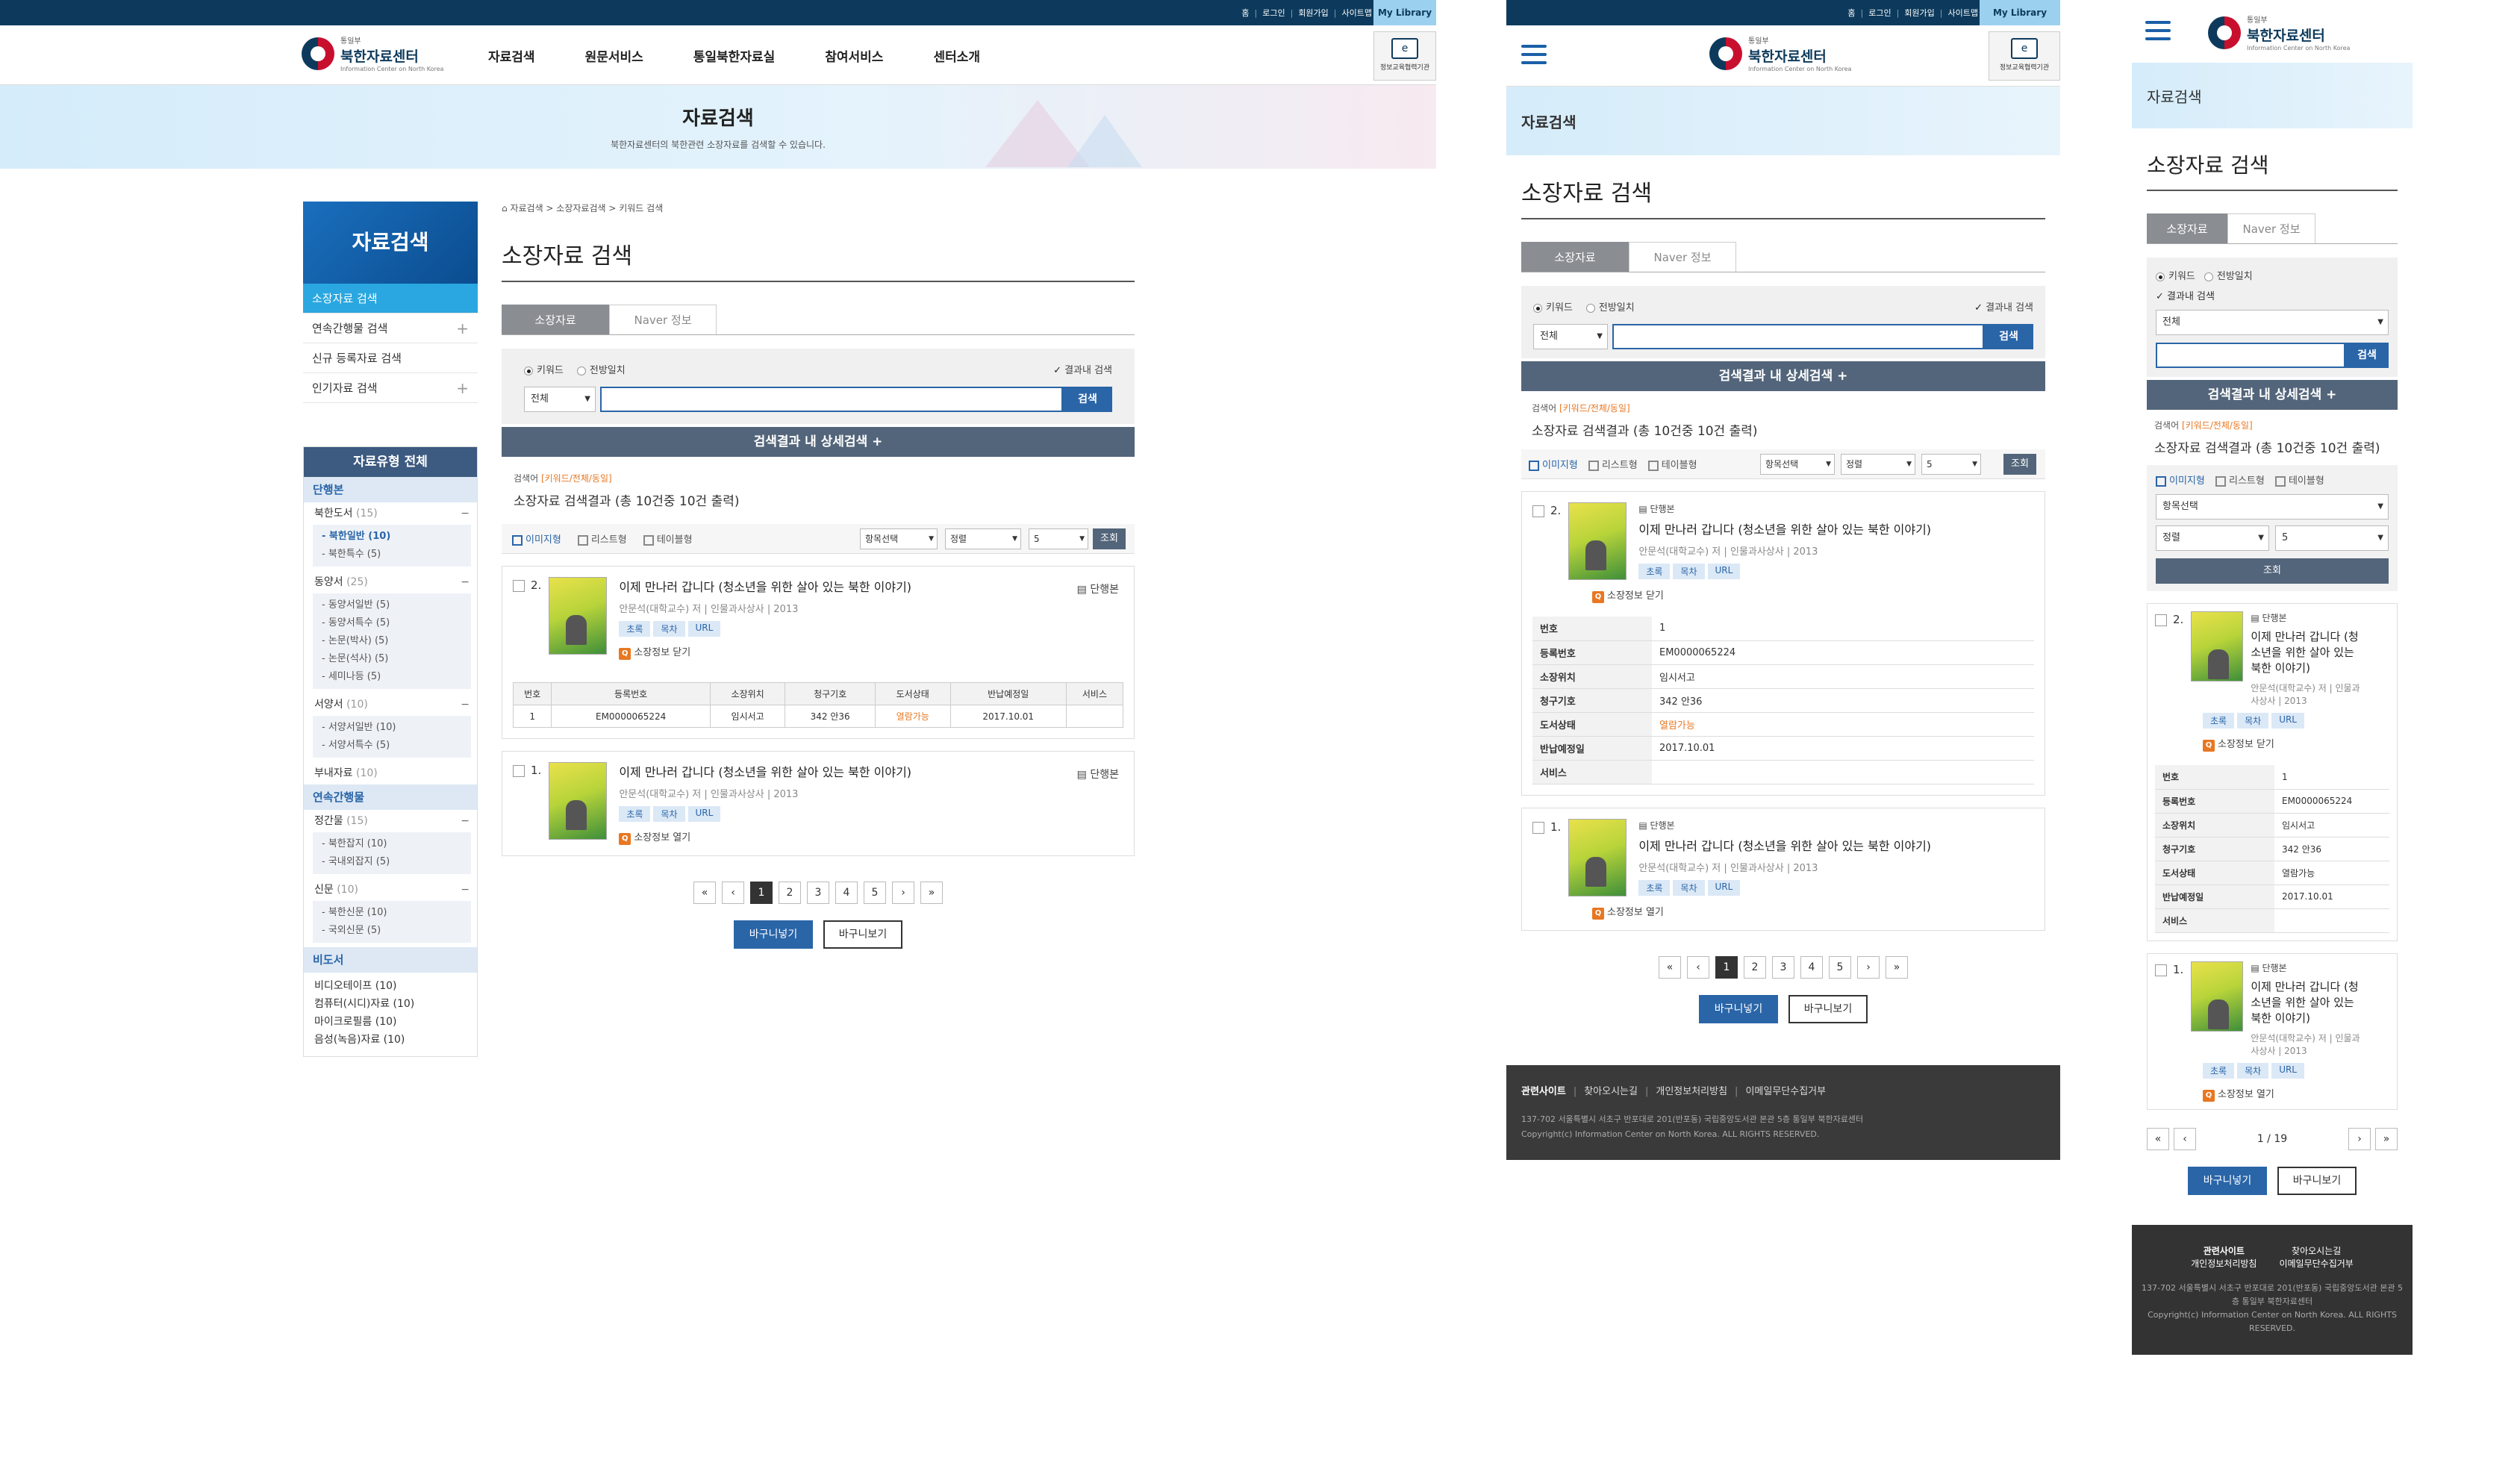 The width and height of the screenshot is (2520, 1463). What do you see at coordinates (875, 893) in the screenshot?
I see `page-number: 5` at bounding box center [875, 893].